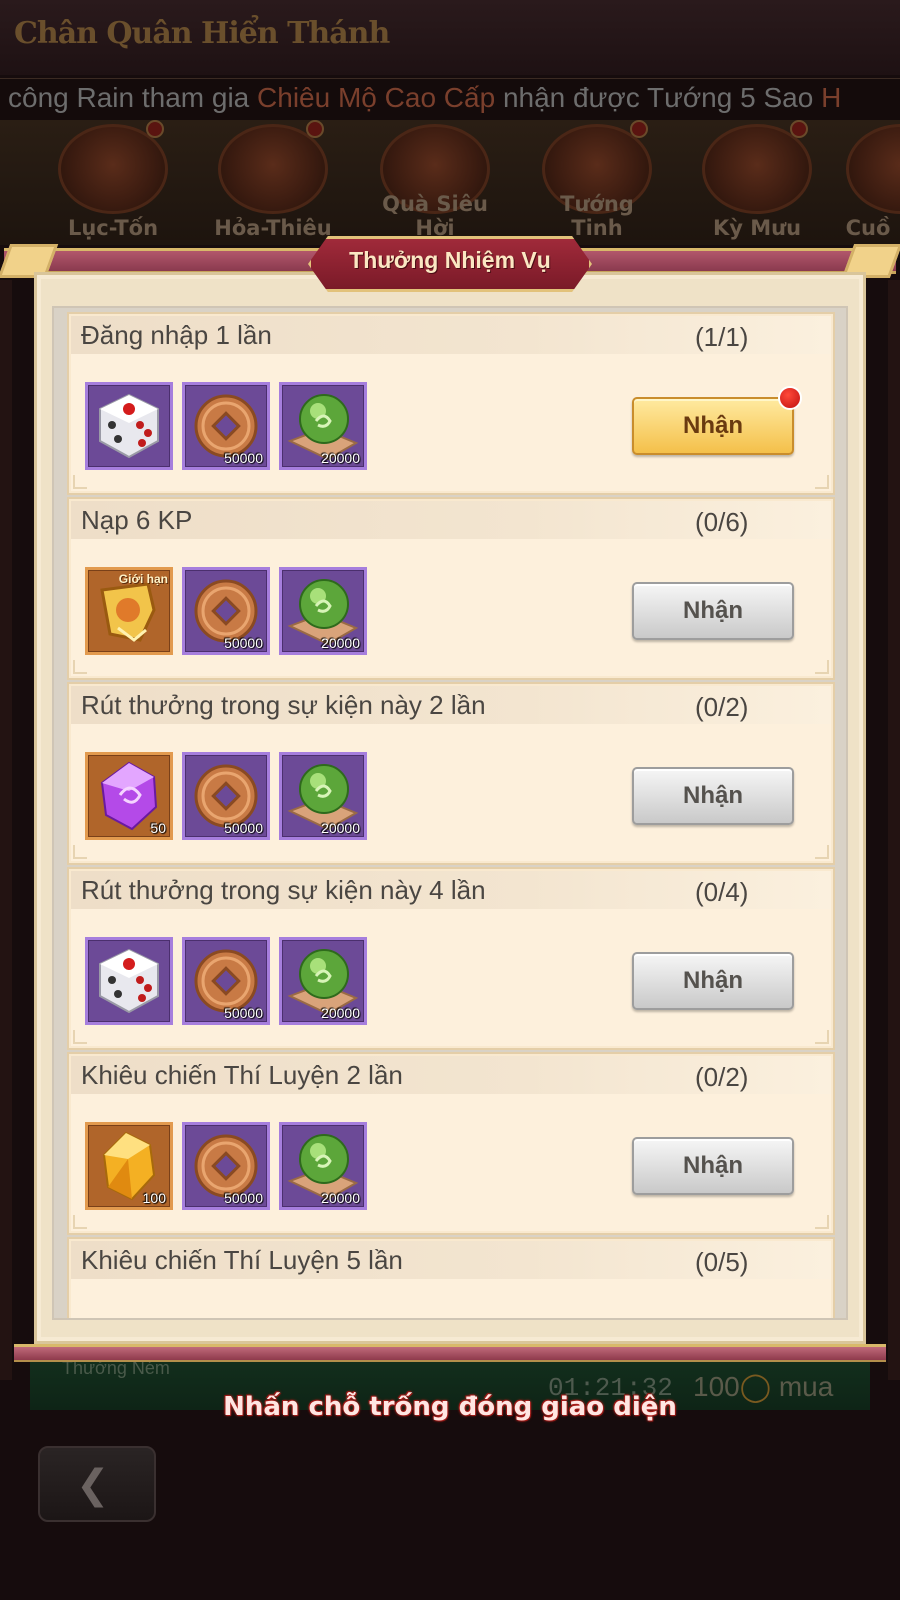 The height and width of the screenshot is (1600, 900). Describe the element at coordinates (283, 705) in the screenshot. I see `task-title: Rút thưởng trong sự kiện này 2 lần` at that location.